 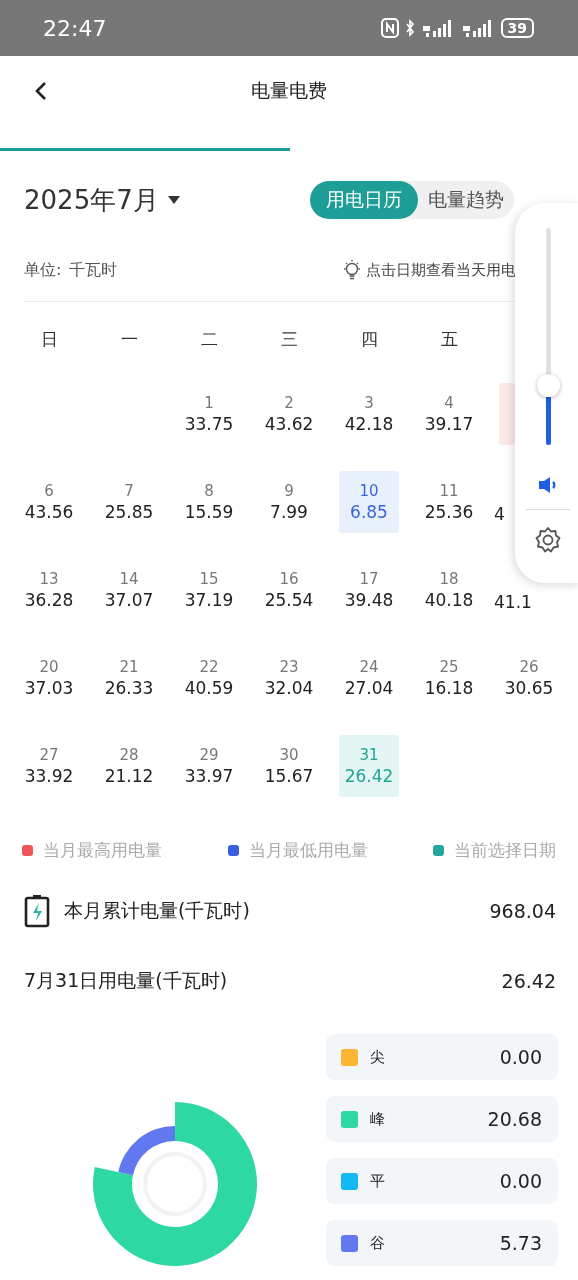 What do you see at coordinates (209, 590) in the screenshot?
I see `calendar-day: 15 37.19` at bounding box center [209, 590].